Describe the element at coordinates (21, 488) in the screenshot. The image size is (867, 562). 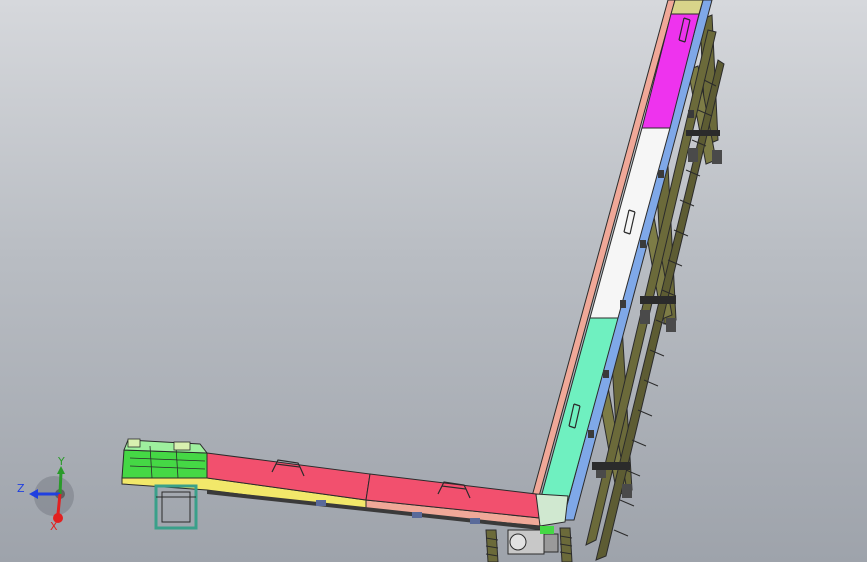
I see `triad-z-label: Z` at that location.